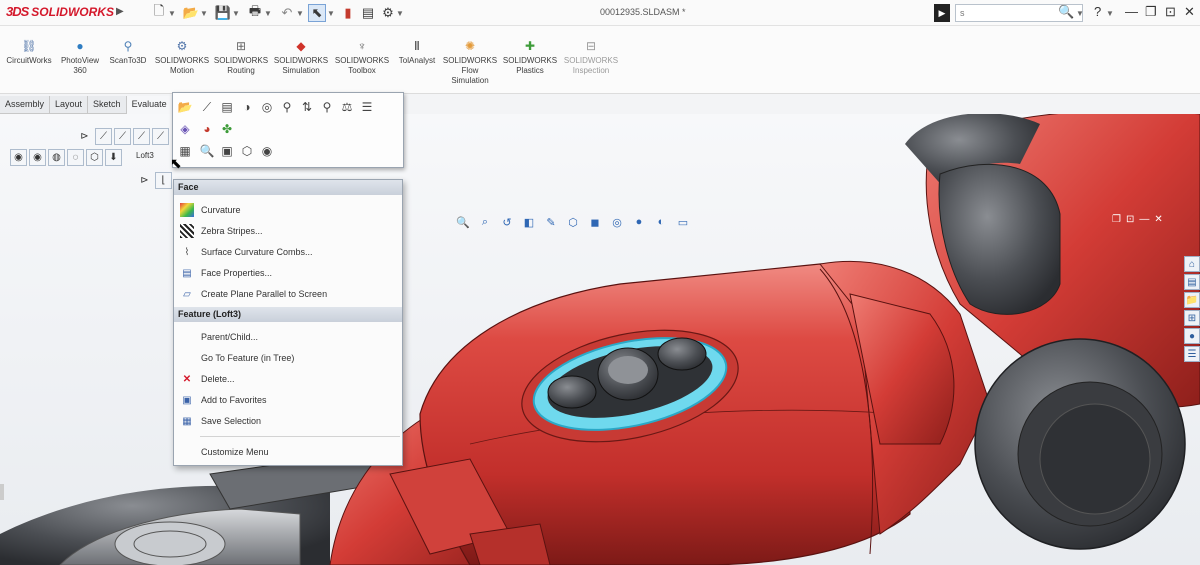 The image size is (1200, 565). What do you see at coordinates (1192, 300) in the screenshot?
I see `file-explorer-icon: 📁` at bounding box center [1192, 300].